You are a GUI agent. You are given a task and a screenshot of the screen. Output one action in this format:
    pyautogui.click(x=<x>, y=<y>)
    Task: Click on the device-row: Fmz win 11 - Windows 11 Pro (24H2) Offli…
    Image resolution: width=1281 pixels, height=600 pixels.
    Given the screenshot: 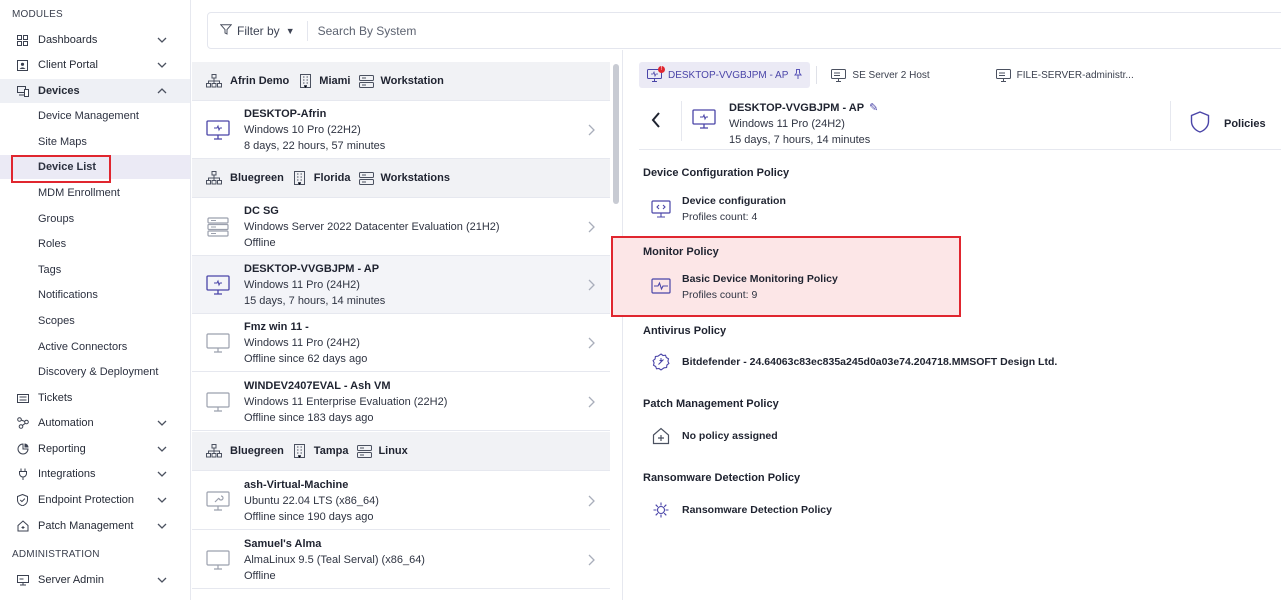 What is the action you would take?
    pyautogui.click(x=401, y=343)
    